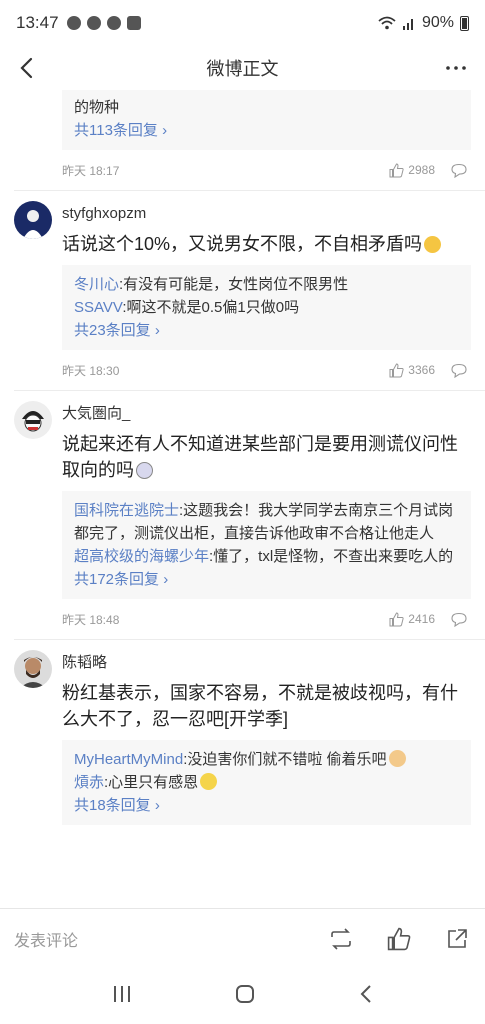 This screenshot has height=1024, width=485. I want to click on comment-meta: 昨天 18:17 2988, so click(264, 170).